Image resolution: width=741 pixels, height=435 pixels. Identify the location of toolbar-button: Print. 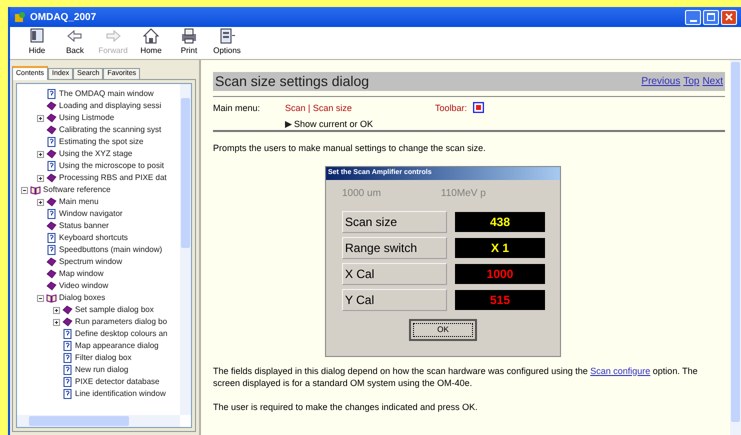
(189, 42).